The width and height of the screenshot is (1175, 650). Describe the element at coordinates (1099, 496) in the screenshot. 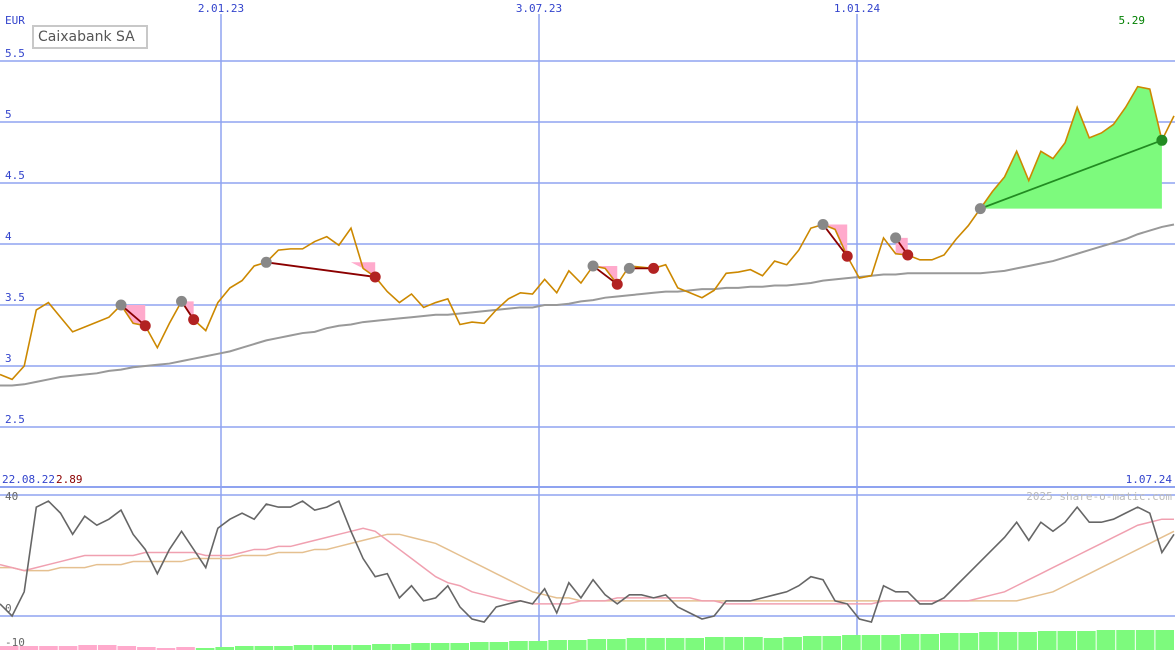

I see `watermark: 2025 share-o-matic.com` at that location.